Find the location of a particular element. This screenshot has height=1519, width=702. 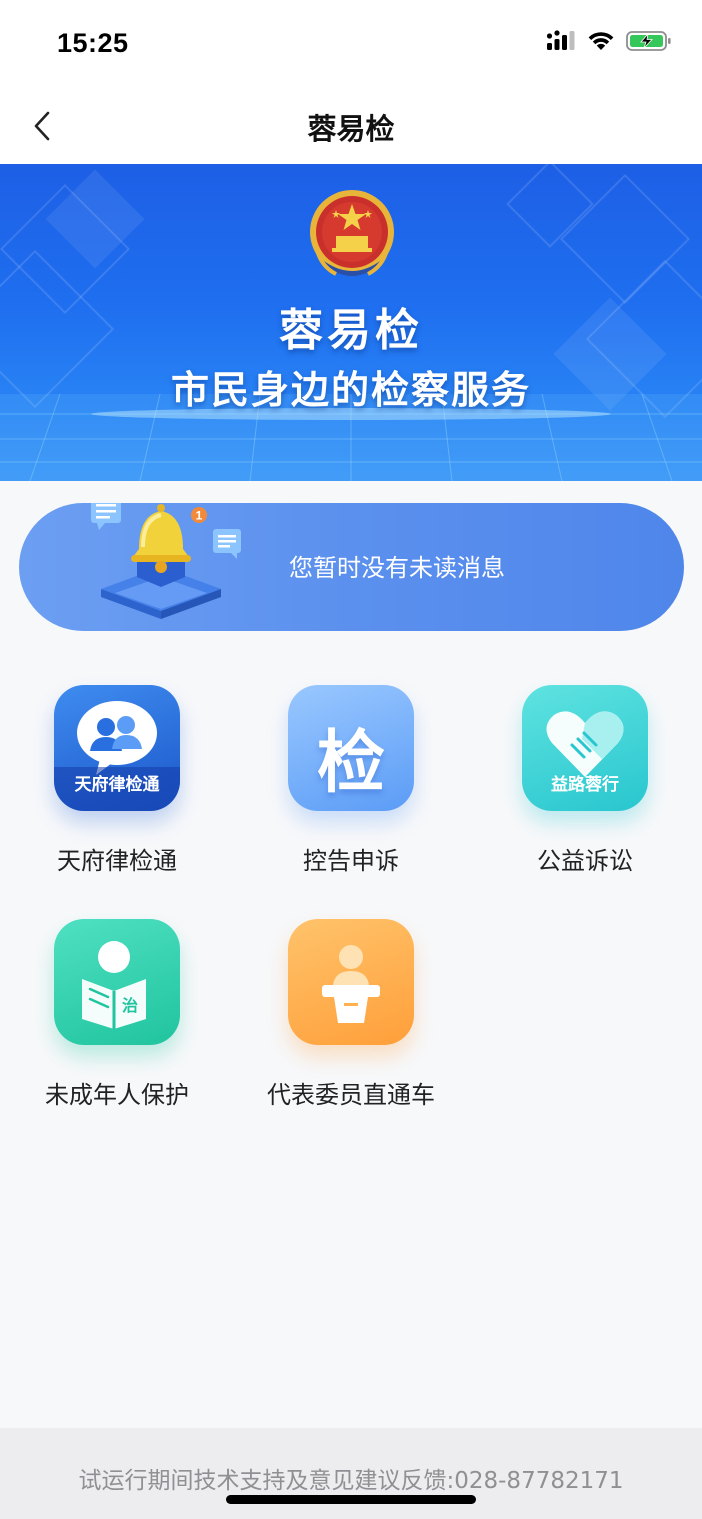

service-label: 控告申诉 is located at coordinates (351, 861).